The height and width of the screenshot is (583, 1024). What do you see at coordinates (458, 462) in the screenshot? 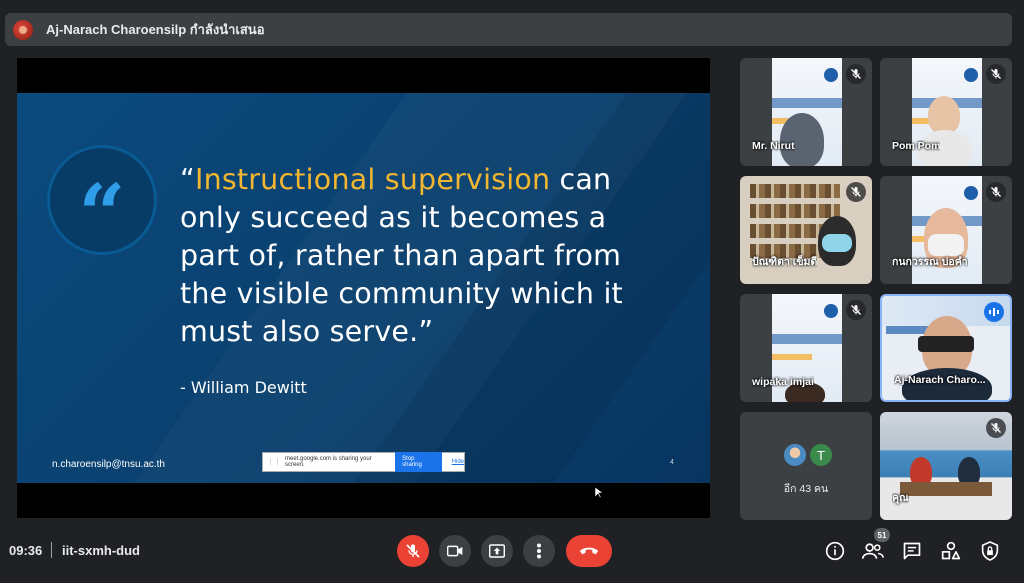
I see `hide-share-bar-button: Hide` at bounding box center [458, 462].